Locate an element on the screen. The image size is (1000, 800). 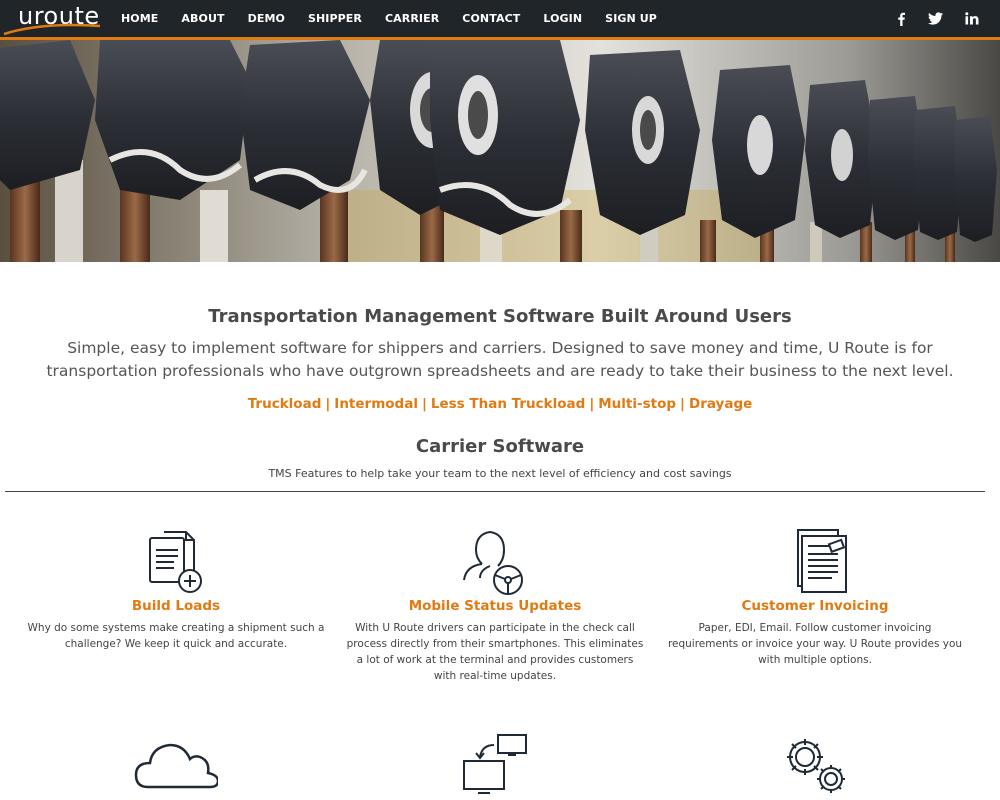
mode-link-truckload: Truckload is located at coordinates (285, 404).